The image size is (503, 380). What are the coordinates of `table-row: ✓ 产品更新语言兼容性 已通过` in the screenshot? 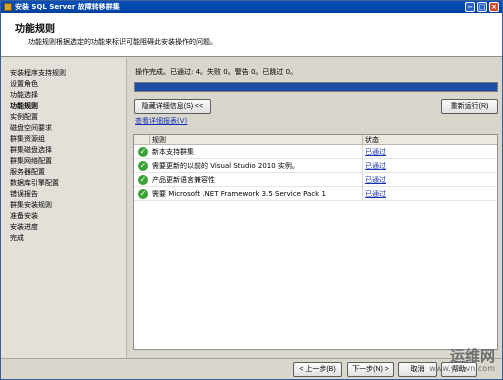 It's located at (315, 180).